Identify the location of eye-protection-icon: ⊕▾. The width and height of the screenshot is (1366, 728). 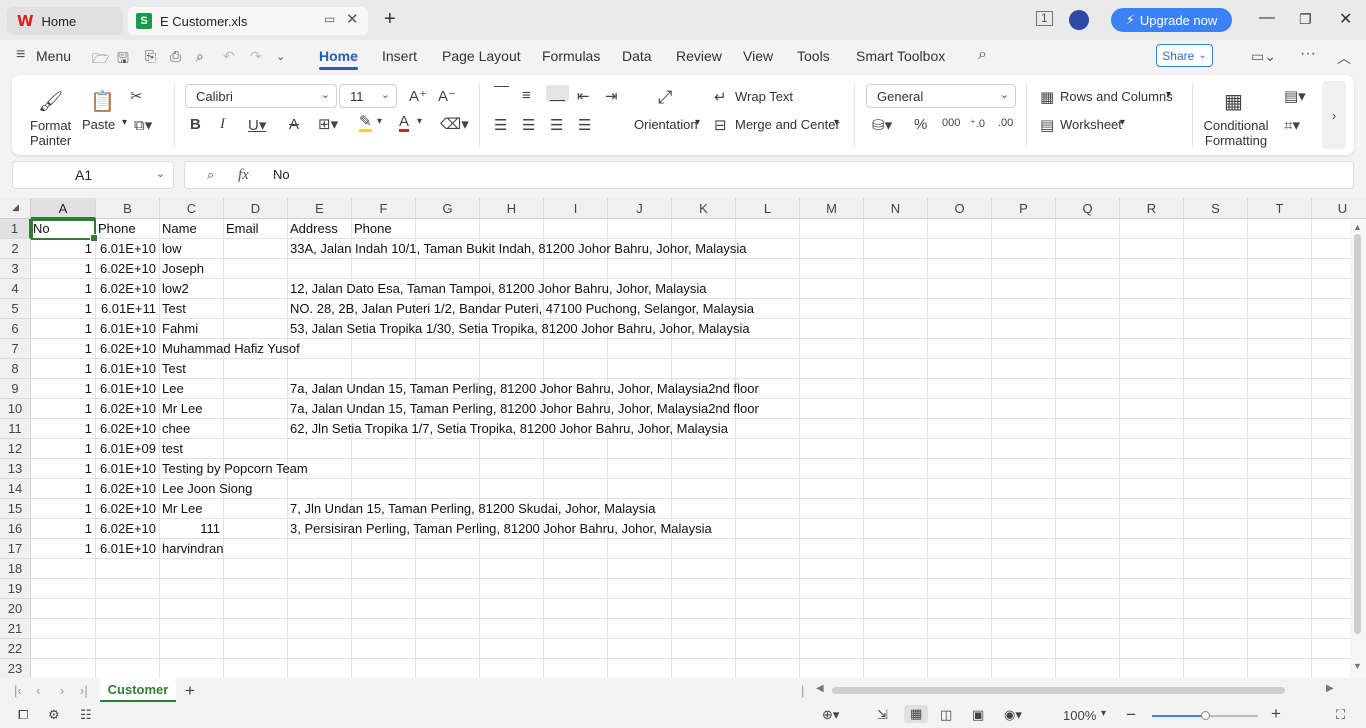
(830, 715).